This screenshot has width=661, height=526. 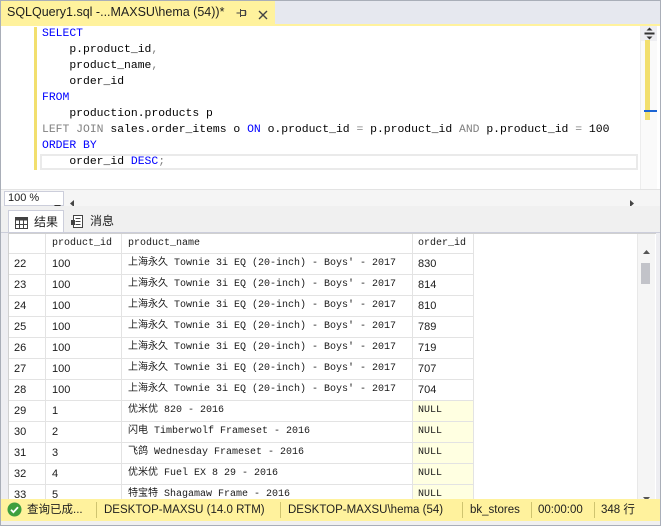 What do you see at coordinates (73, 130) in the screenshot?
I see `code-operator: LEFT JOIN` at bounding box center [73, 130].